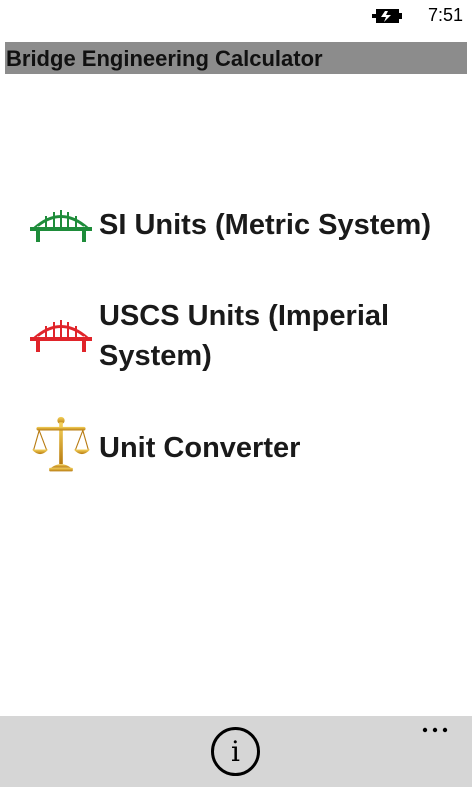  I want to click on menu-label-si-units: SI Units (Metric System), so click(265, 225).